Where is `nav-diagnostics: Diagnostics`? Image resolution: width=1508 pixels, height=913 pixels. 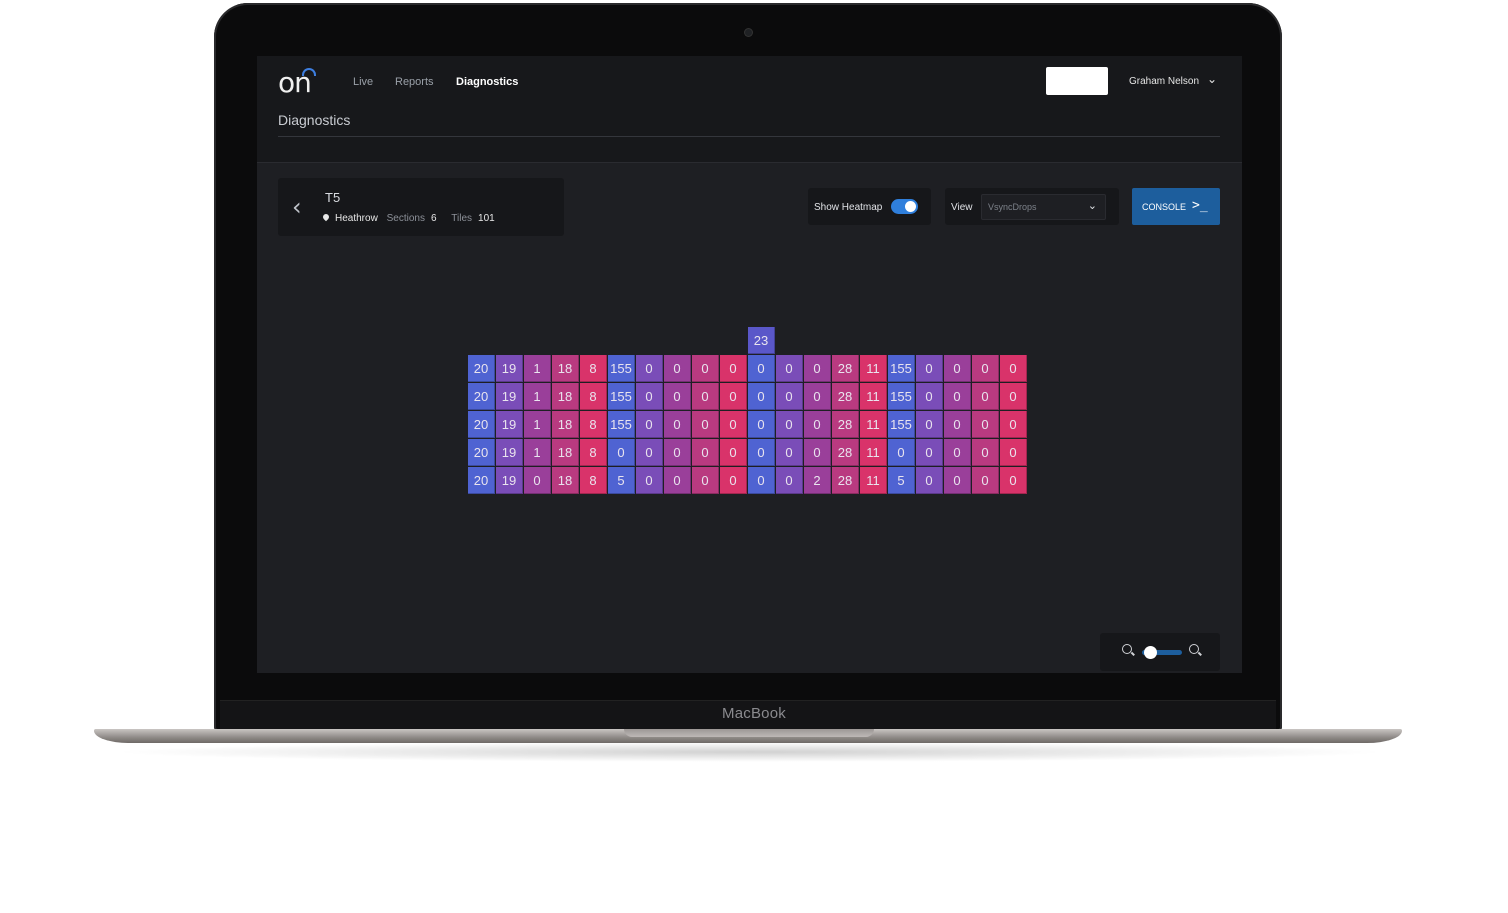
nav-diagnostics: Diagnostics is located at coordinates (487, 82).